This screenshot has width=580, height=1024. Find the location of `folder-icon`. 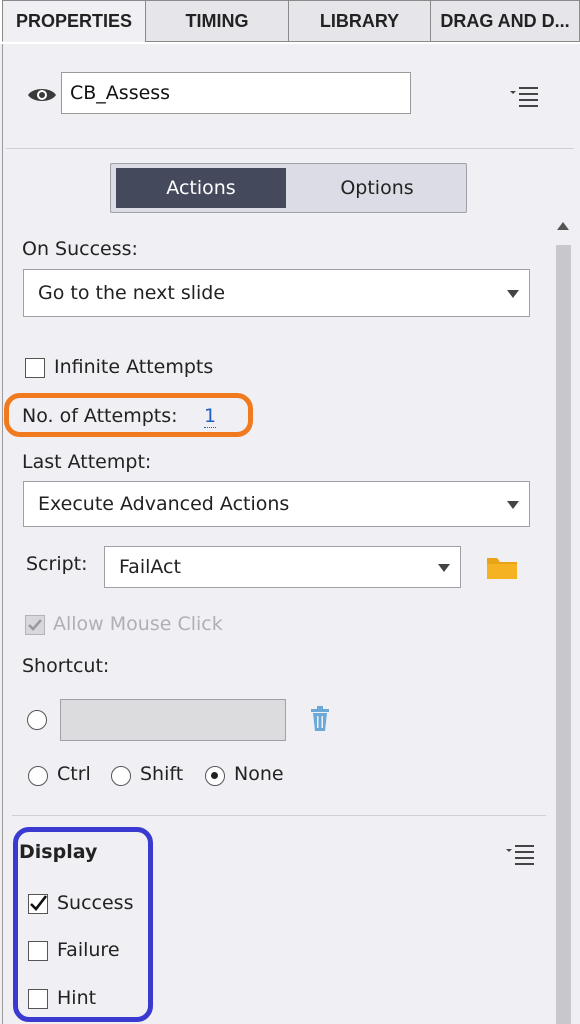

folder-icon is located at coordinates (502, 567).